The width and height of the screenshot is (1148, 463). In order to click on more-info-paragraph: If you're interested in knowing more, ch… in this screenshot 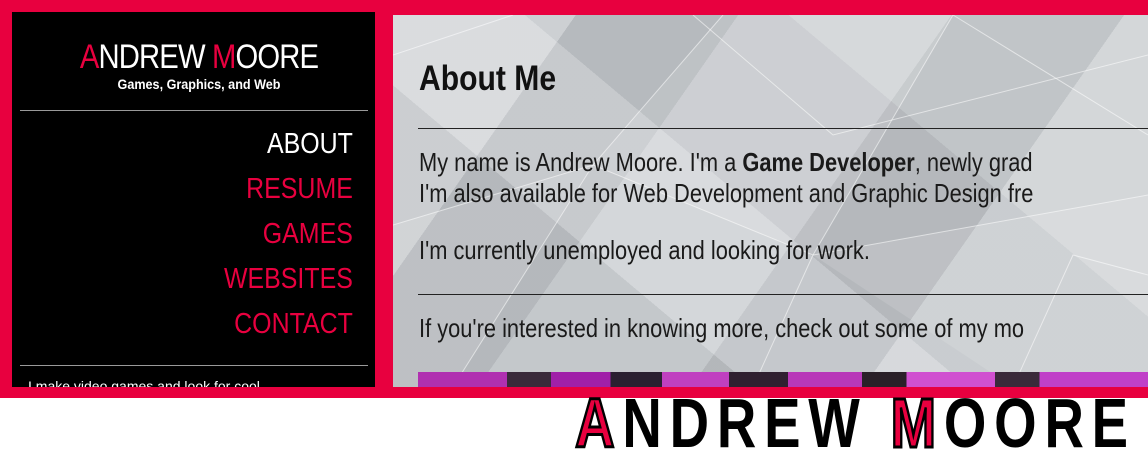, I will do `click(722, 328)`.